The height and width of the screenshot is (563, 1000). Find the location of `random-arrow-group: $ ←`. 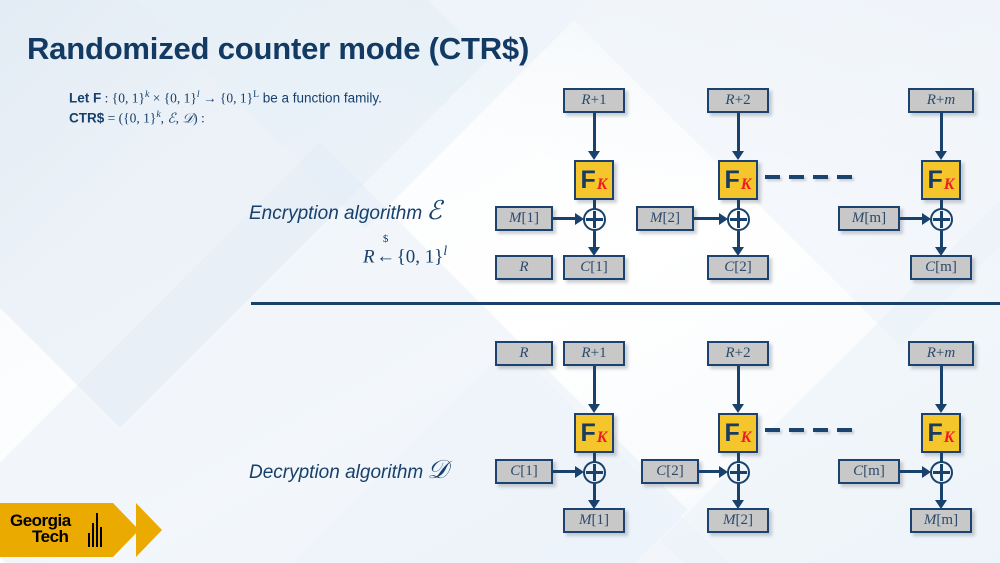

random-arrow-group: $ ← is located at coordinates (386, 250).